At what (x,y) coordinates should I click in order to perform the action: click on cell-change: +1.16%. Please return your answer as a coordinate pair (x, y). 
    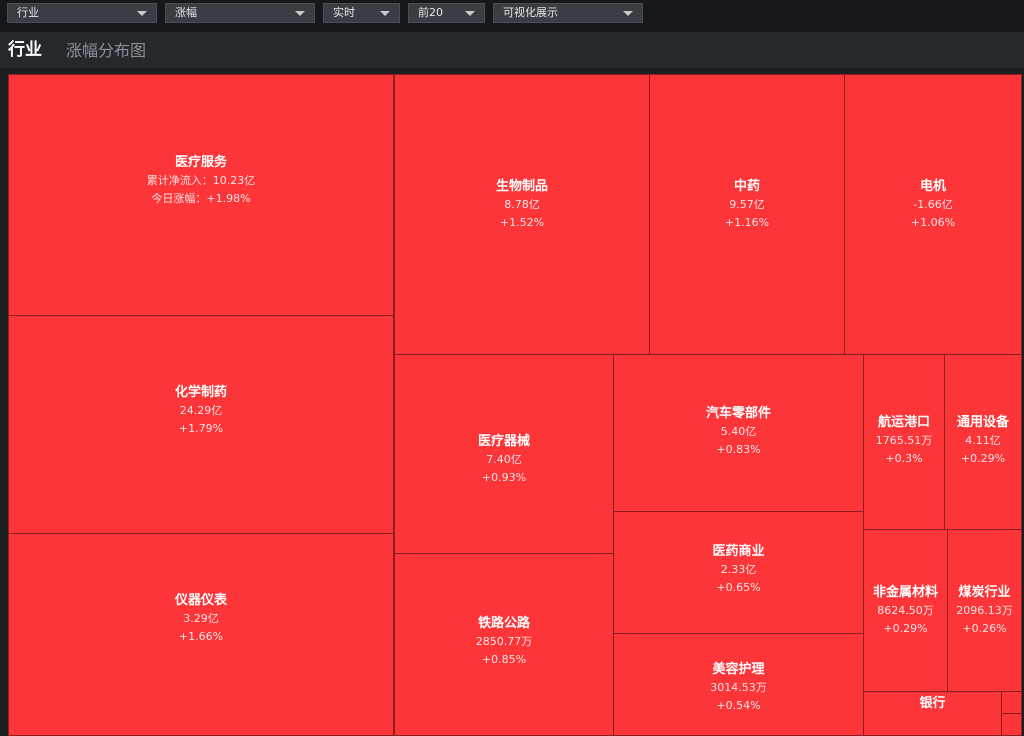
    Looking at the image, I should click on (747, 222).